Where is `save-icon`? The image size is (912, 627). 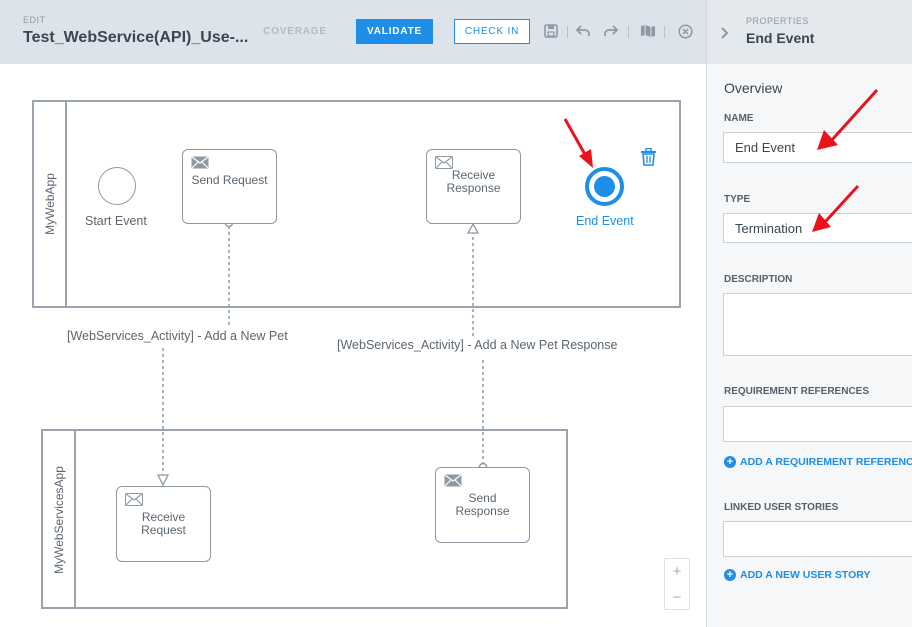 save-icon is located at coordinates (551, 31).